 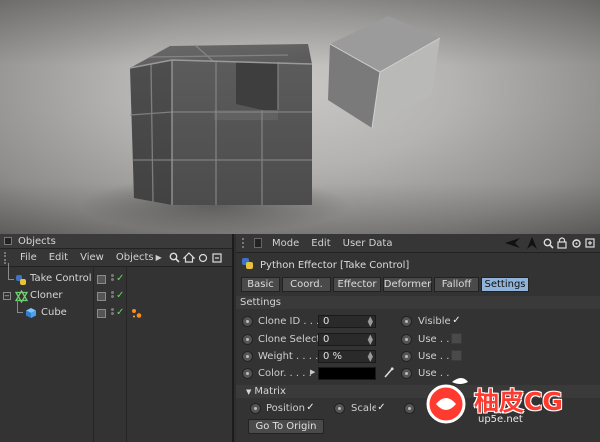 I want to click on position-label: Position, so click(x=285, y=408).